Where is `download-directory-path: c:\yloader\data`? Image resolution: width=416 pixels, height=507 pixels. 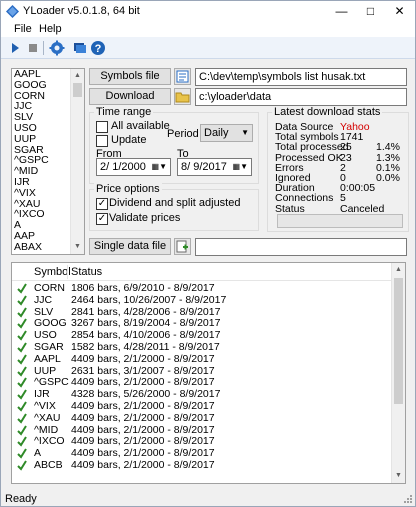
download-directory-path: c:\yloader\data is located at coordinates (301, 97).